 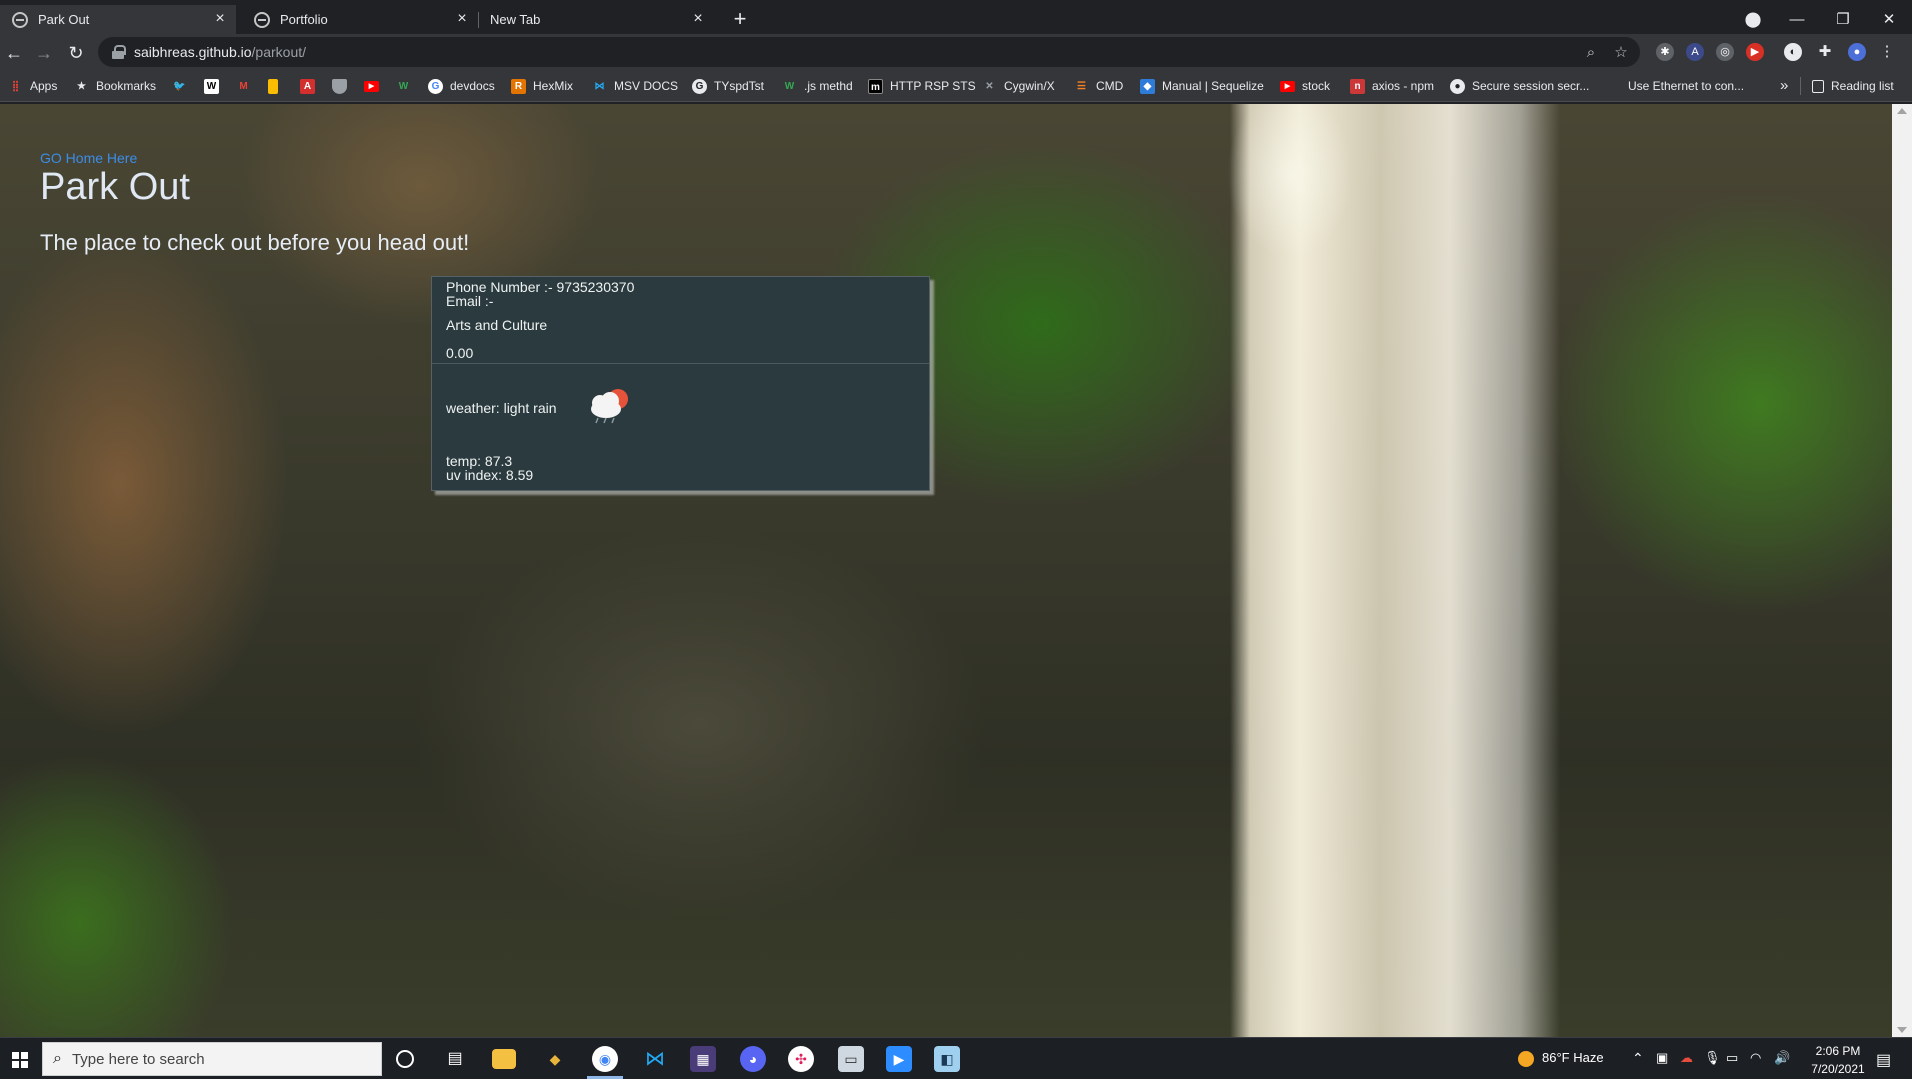 What do you see at coordinates (460, 353) in the screenshot?
I see `entrance-fee: 0.00` at bounding box center [460, 353].